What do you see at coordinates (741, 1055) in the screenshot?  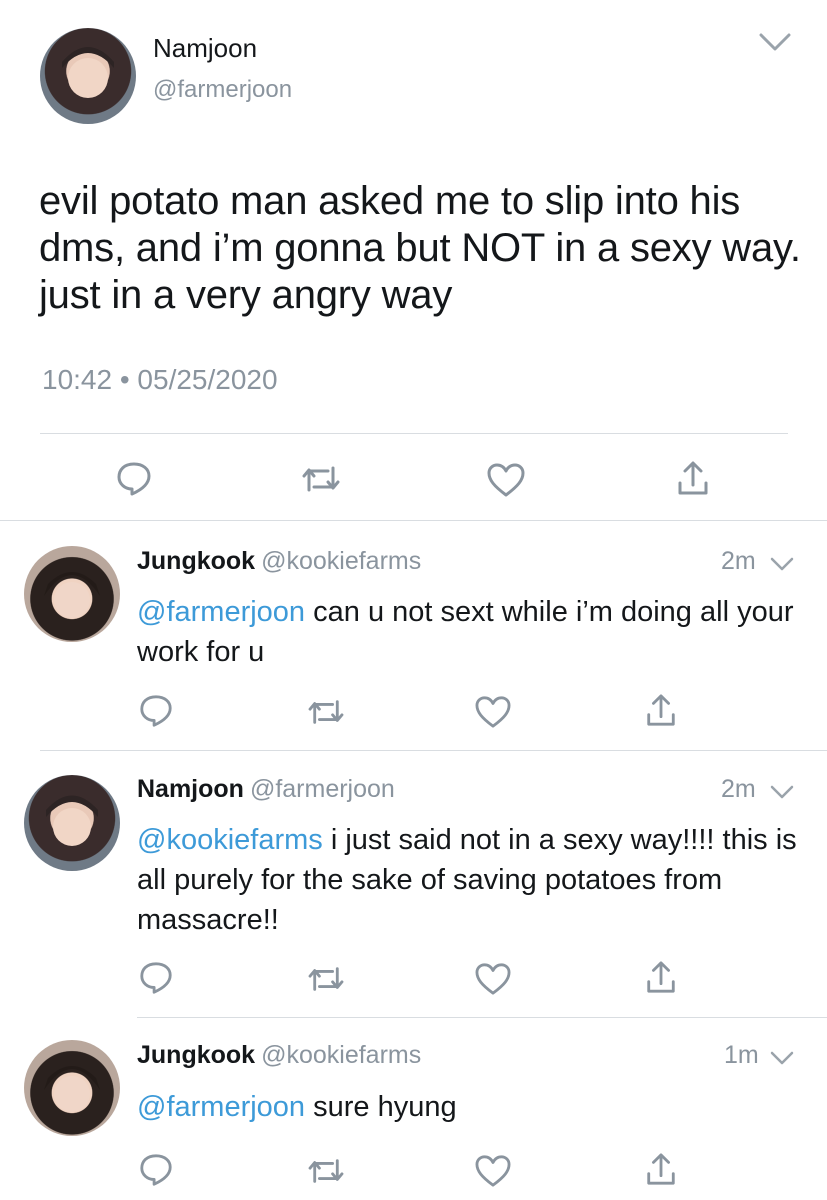 I see `reply-time: 1m` at bounding box center [741, 1055].